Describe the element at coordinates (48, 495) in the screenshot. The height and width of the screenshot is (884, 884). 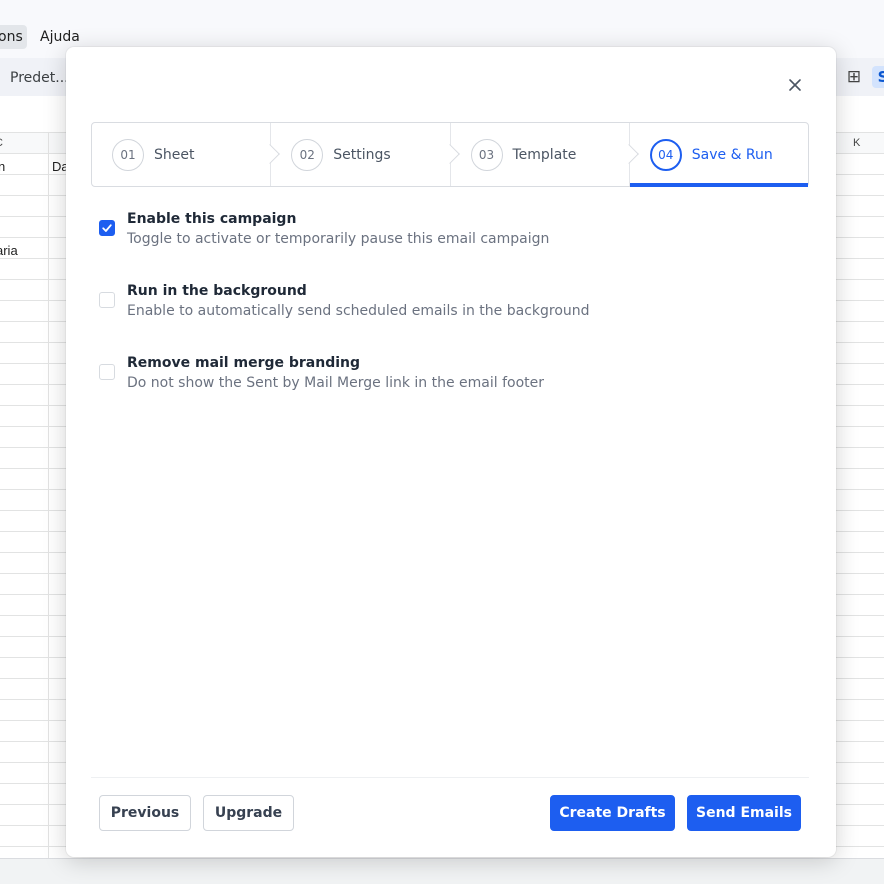
I see `column-divider` at that location.